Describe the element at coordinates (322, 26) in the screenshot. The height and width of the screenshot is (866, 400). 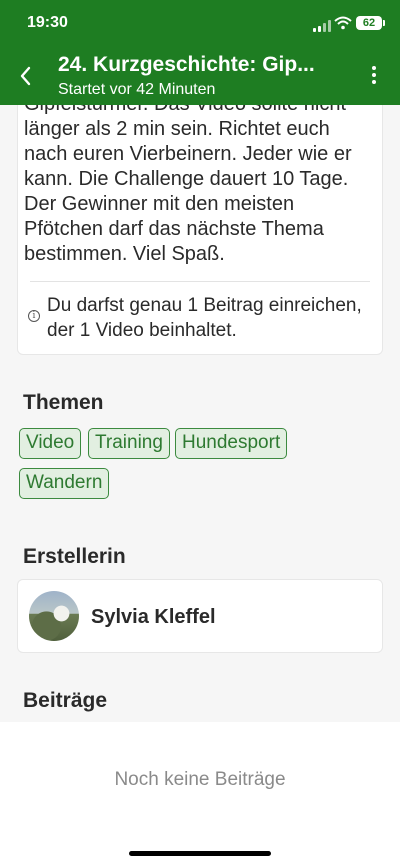
I see `signal-icon` at that location.